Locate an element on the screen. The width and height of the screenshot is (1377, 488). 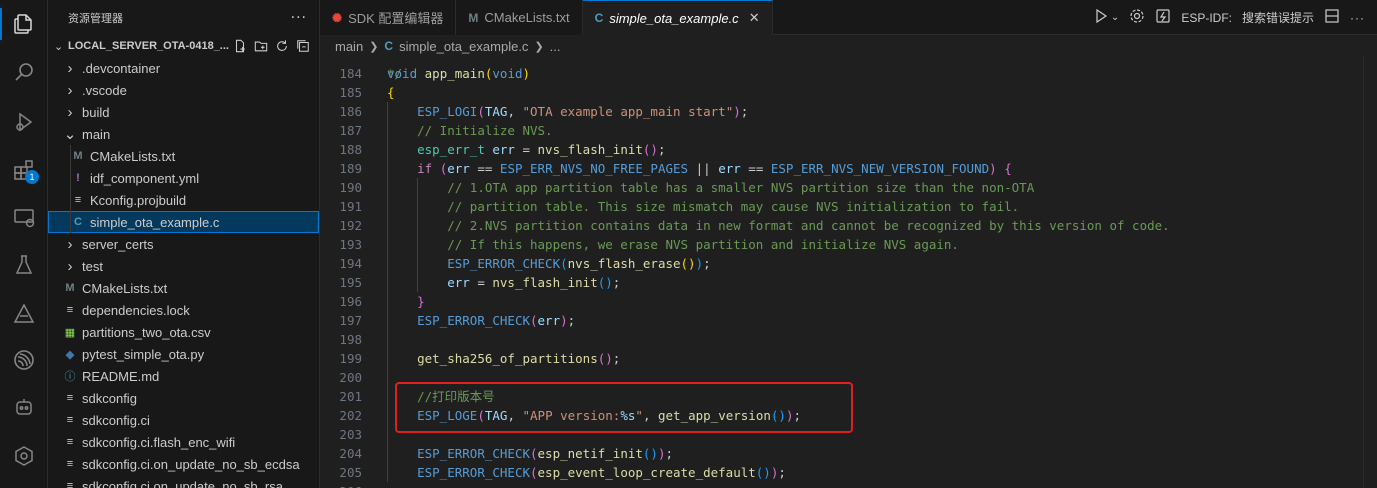
code-text: { is located at coordinates (391, 92).